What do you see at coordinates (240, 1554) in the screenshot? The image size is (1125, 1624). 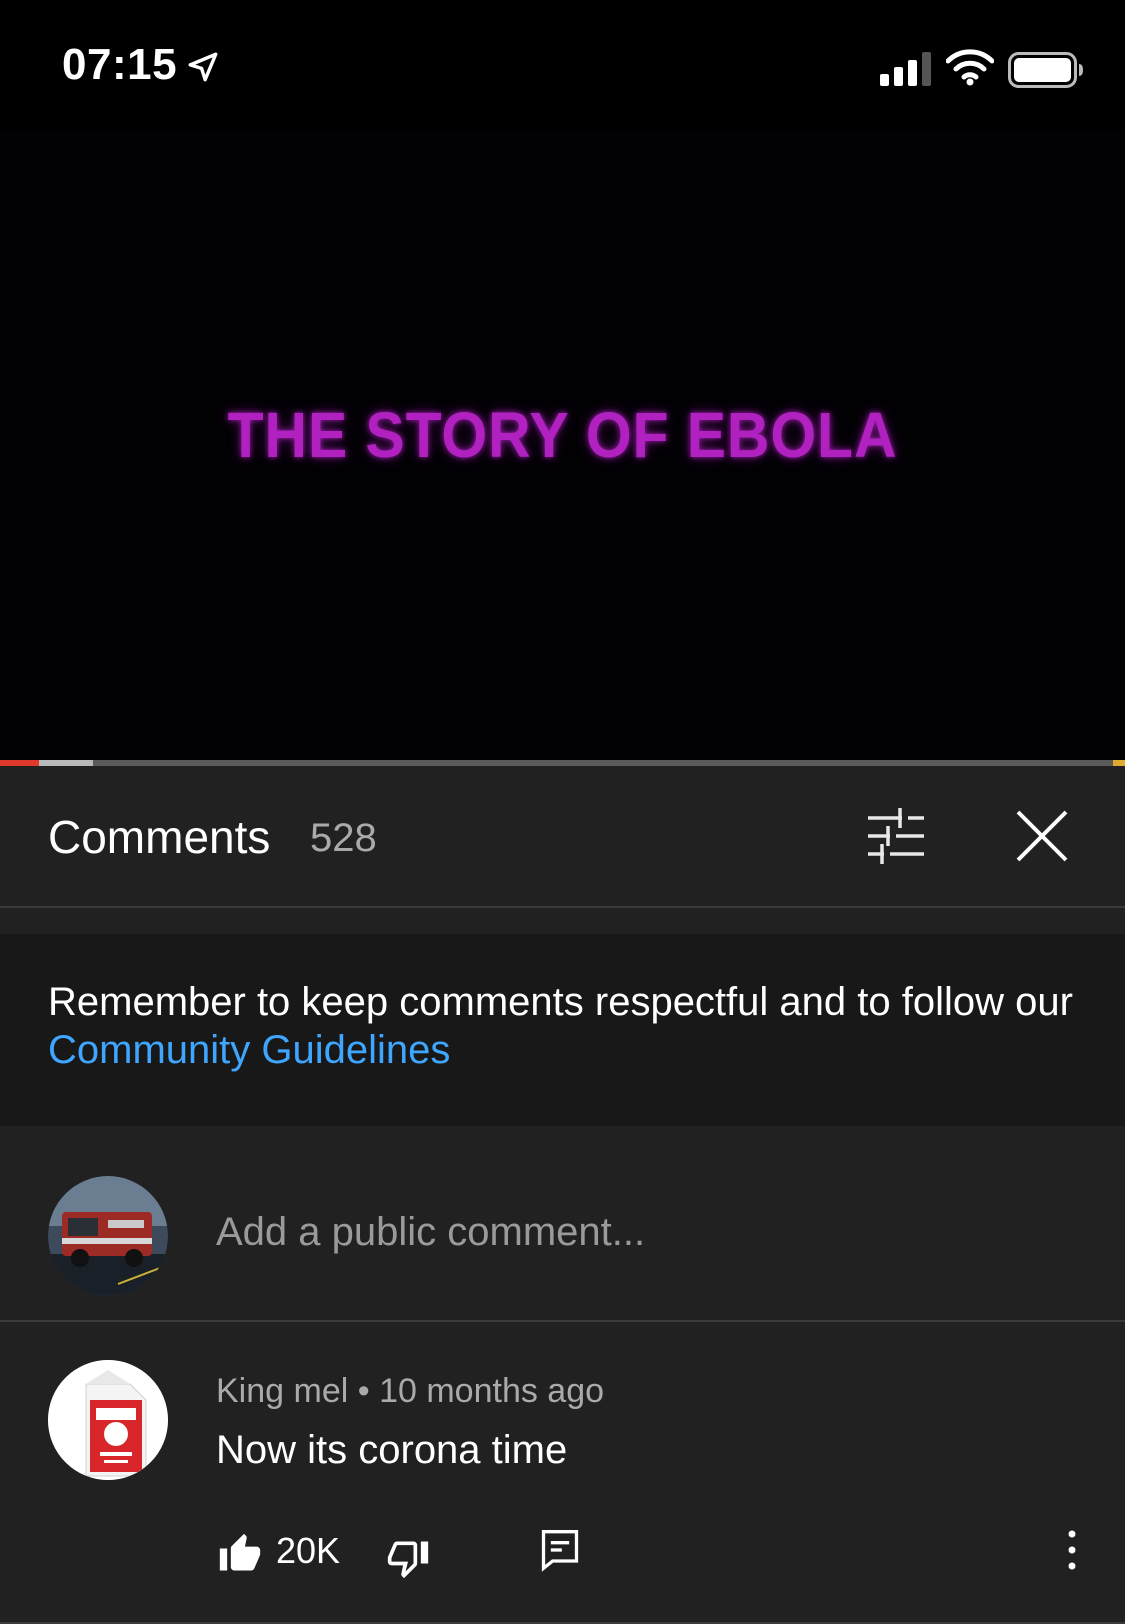 I see `thumbs-up-icon` at bounding box center [240, 1554].